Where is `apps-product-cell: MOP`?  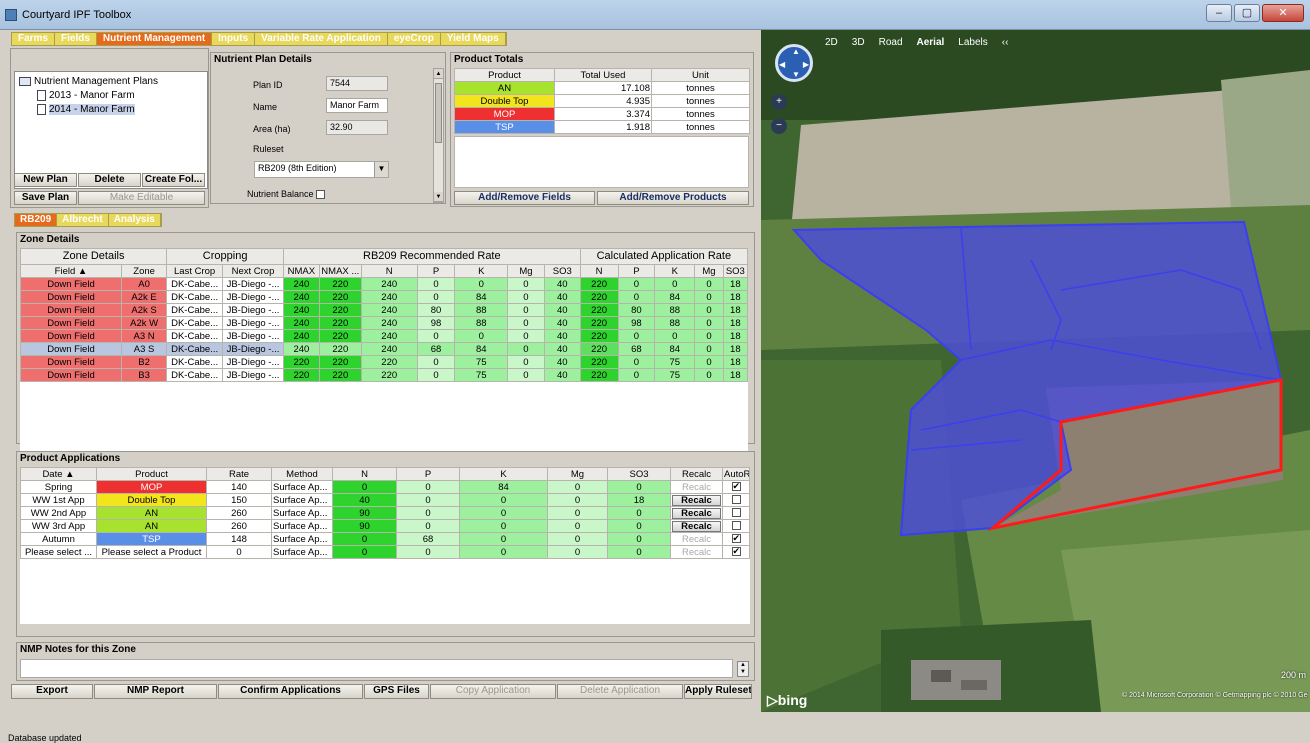 apps-product-cell: MOP is located at coordinates (151, 487).